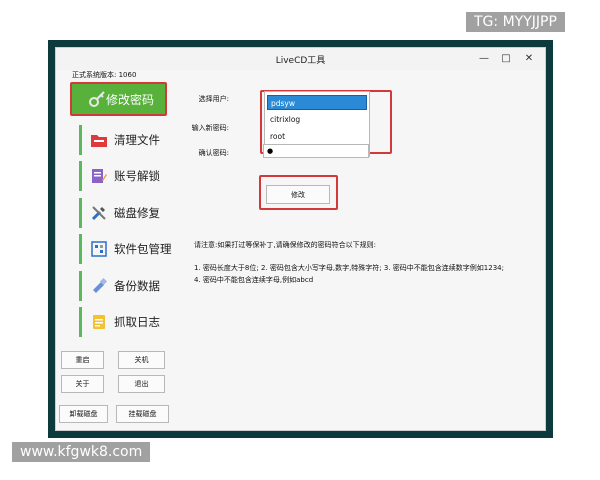 This screenshot has height=480, width=600. I want to click on sidebar-item-label: 备份数据, so click(137, 286).